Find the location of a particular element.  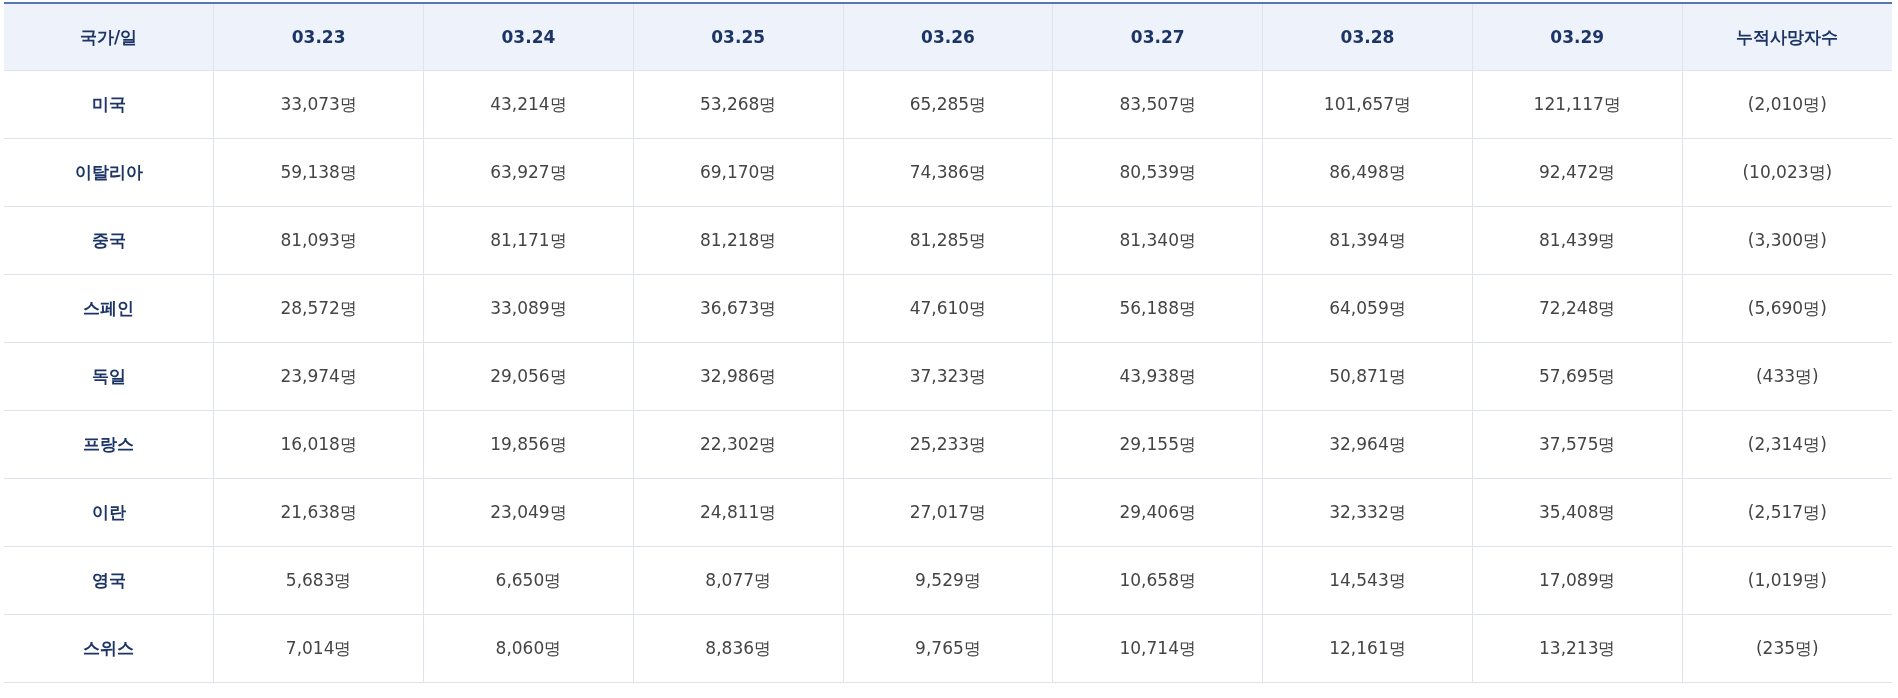

table-cell: 27,017명 is located at coordinates (948, 512).